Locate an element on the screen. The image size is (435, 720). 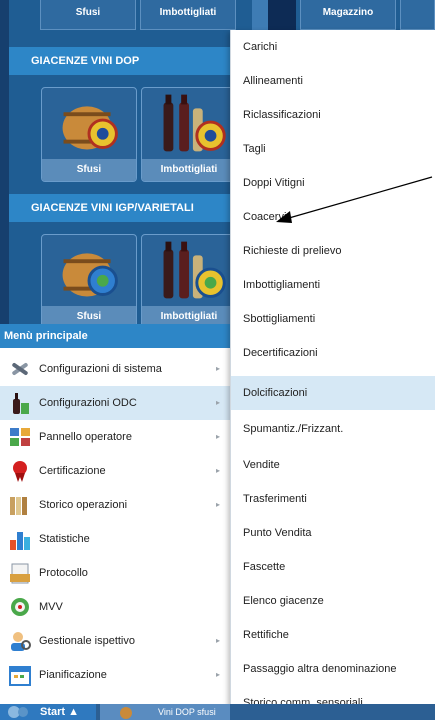
submenu-item-doppi-vitigni: Doppi Vitigni is located at coordinates (333, 183).